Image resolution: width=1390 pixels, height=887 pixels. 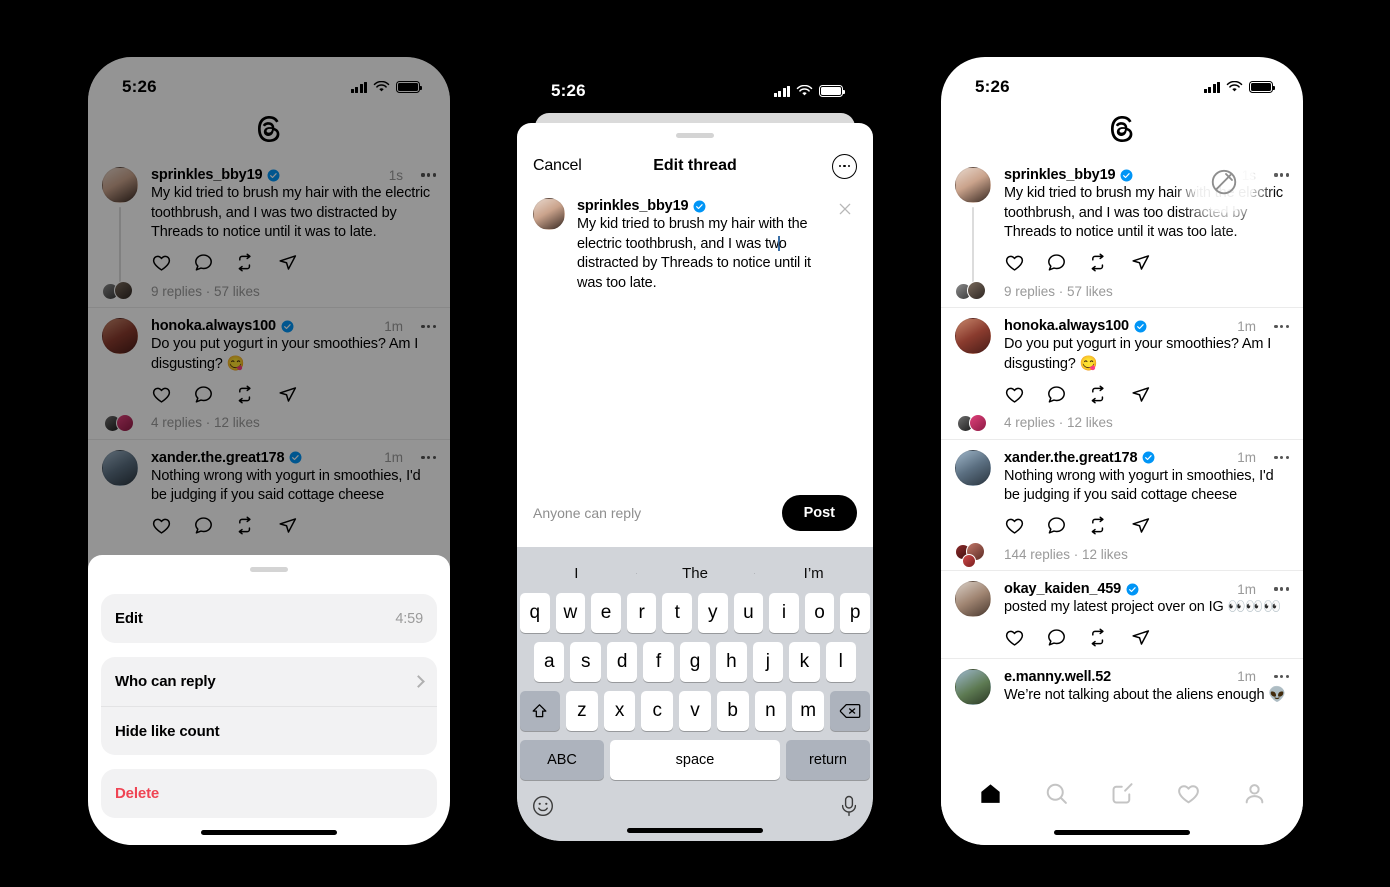 I want to click on key-l: l, so click(x=840, y=662).